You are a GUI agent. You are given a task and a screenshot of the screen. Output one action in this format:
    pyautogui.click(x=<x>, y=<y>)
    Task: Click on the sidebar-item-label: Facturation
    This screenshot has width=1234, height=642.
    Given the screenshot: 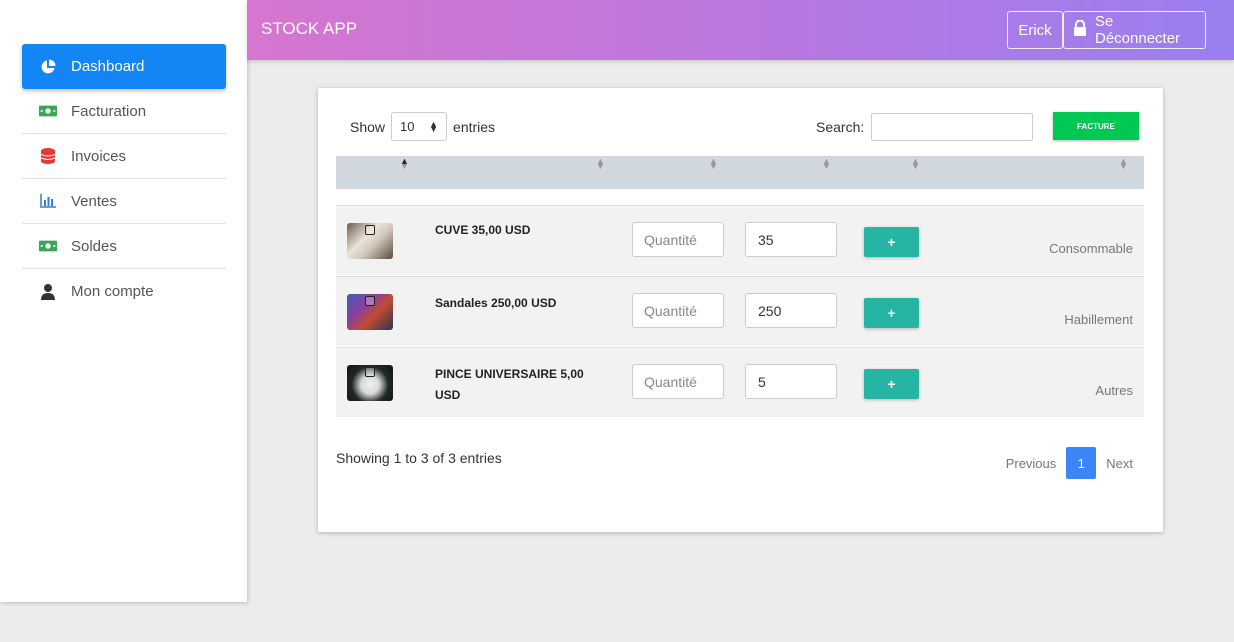 What is the action you would take?
    pyautogui.click(x=109, y=111)
    